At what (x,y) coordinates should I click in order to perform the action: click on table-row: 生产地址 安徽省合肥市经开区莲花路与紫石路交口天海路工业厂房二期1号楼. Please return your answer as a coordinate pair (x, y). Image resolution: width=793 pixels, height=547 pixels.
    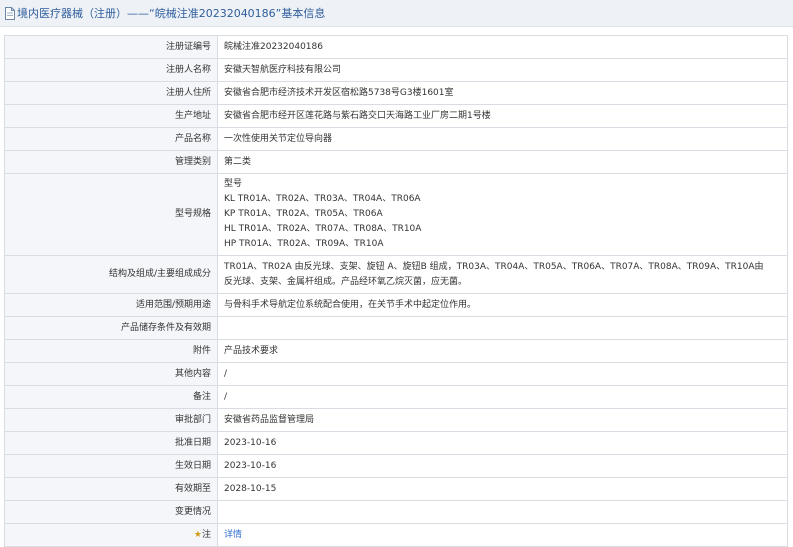
    Looking at the image, I should click on (396, 116).